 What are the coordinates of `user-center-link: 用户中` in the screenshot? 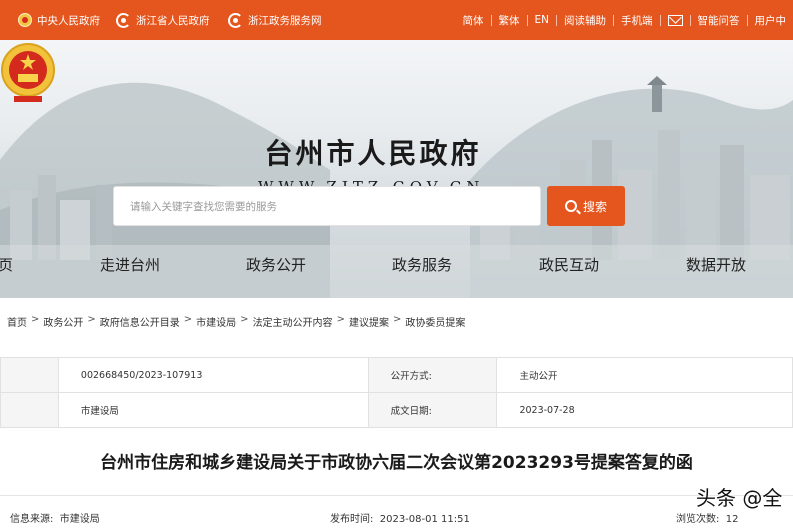 It's located at (770, 20).